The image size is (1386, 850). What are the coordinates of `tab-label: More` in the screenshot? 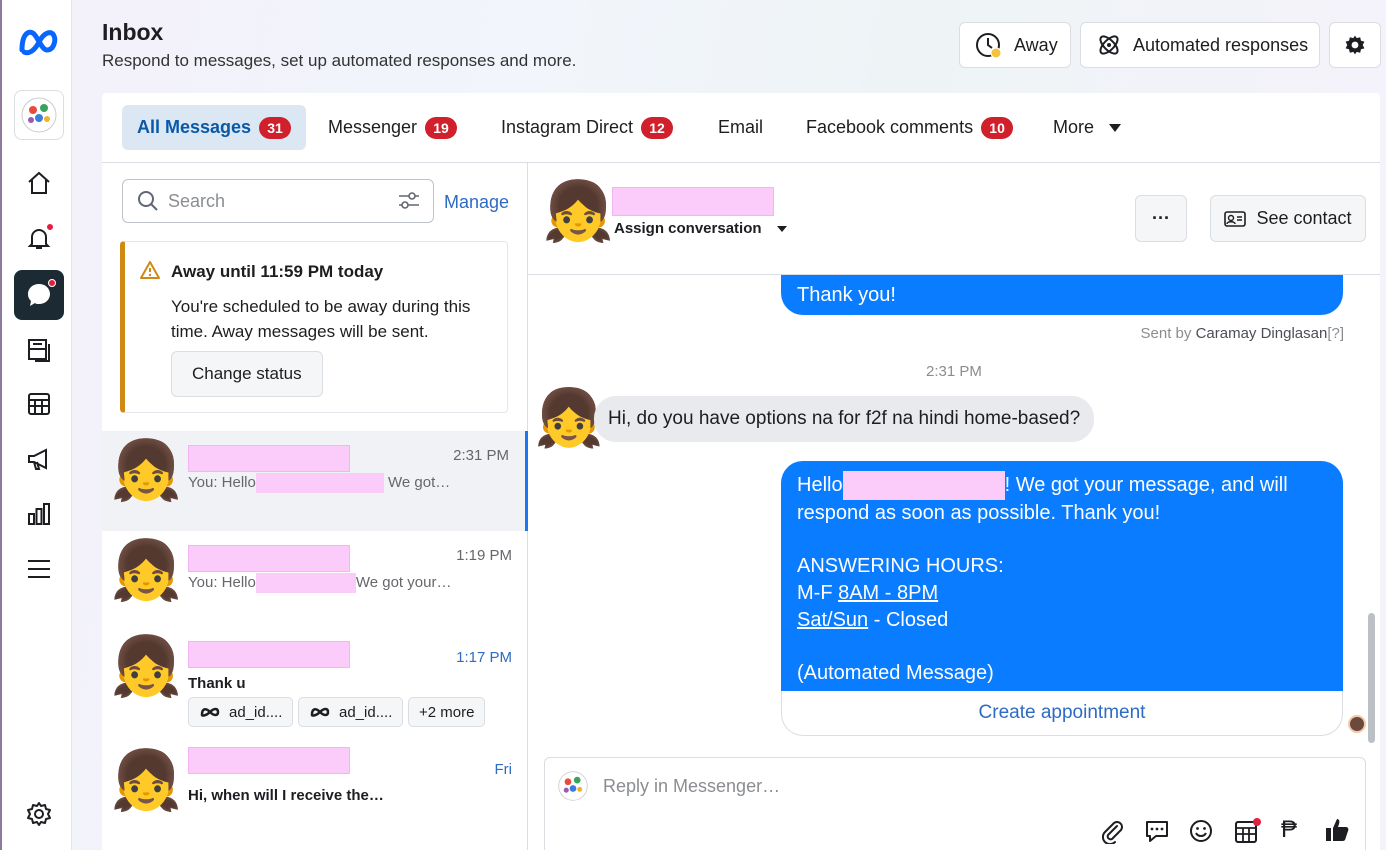 It's located at (1074, 127).